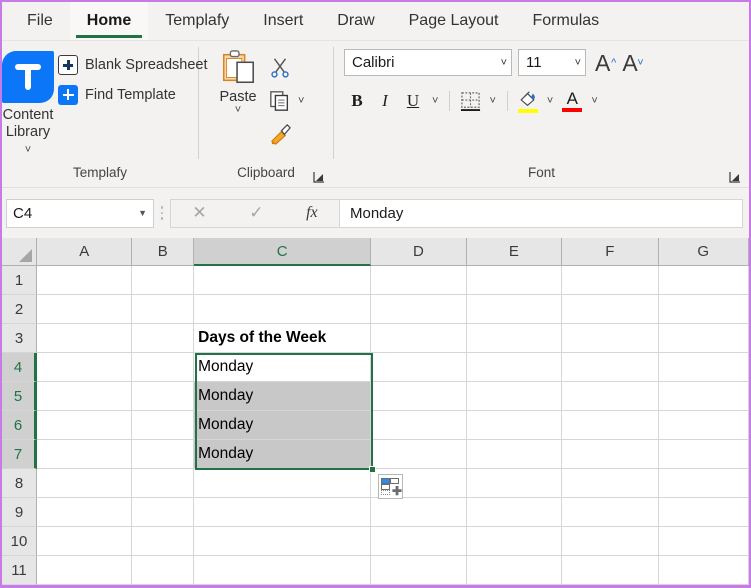 The width and height of the screenshot is (751, 588). I want to click on cell-e2, so click(514, 309).